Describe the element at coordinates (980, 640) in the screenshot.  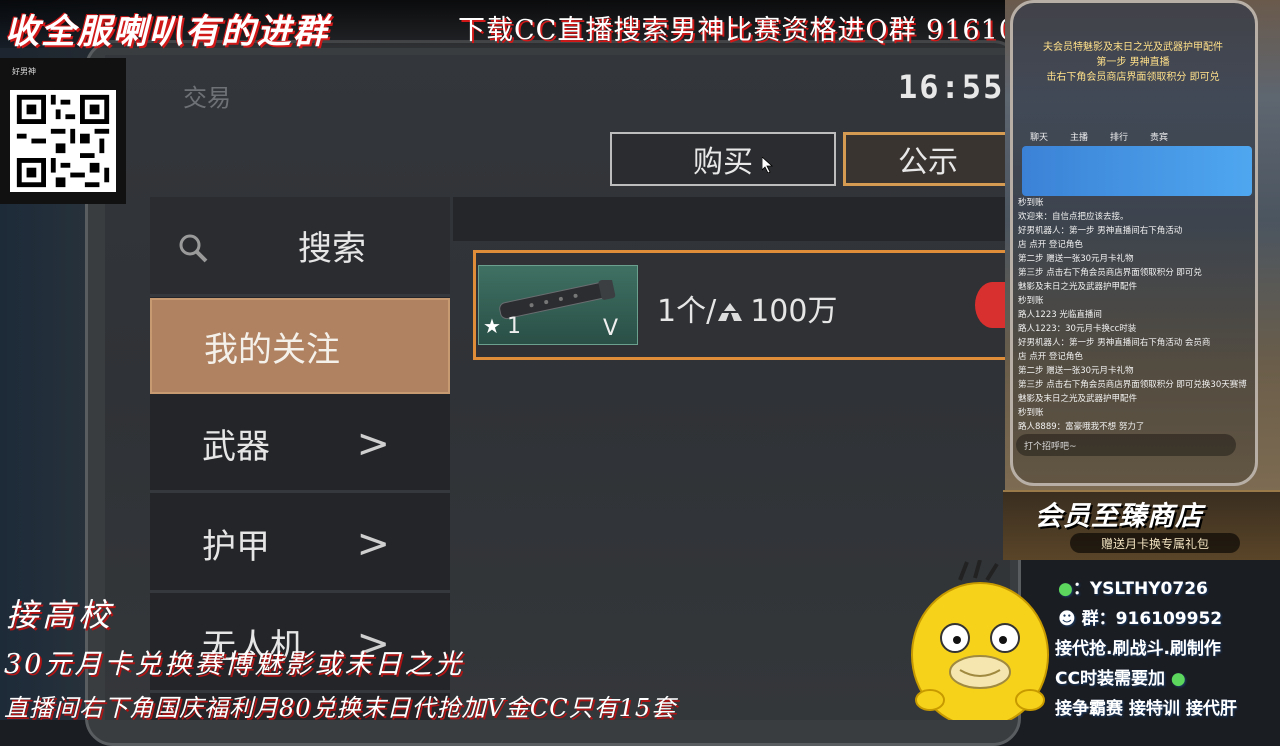
I see `duck-mascot-icon` at that location.